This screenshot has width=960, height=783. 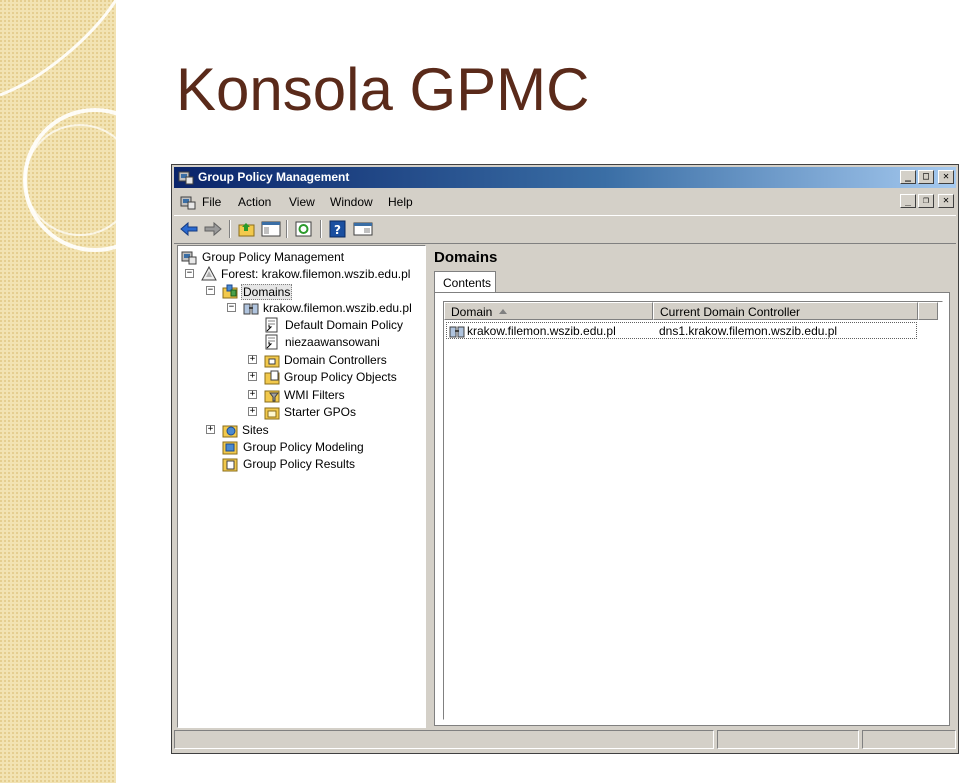 I want to click on menu-view: View, so click(x=302, y=202).